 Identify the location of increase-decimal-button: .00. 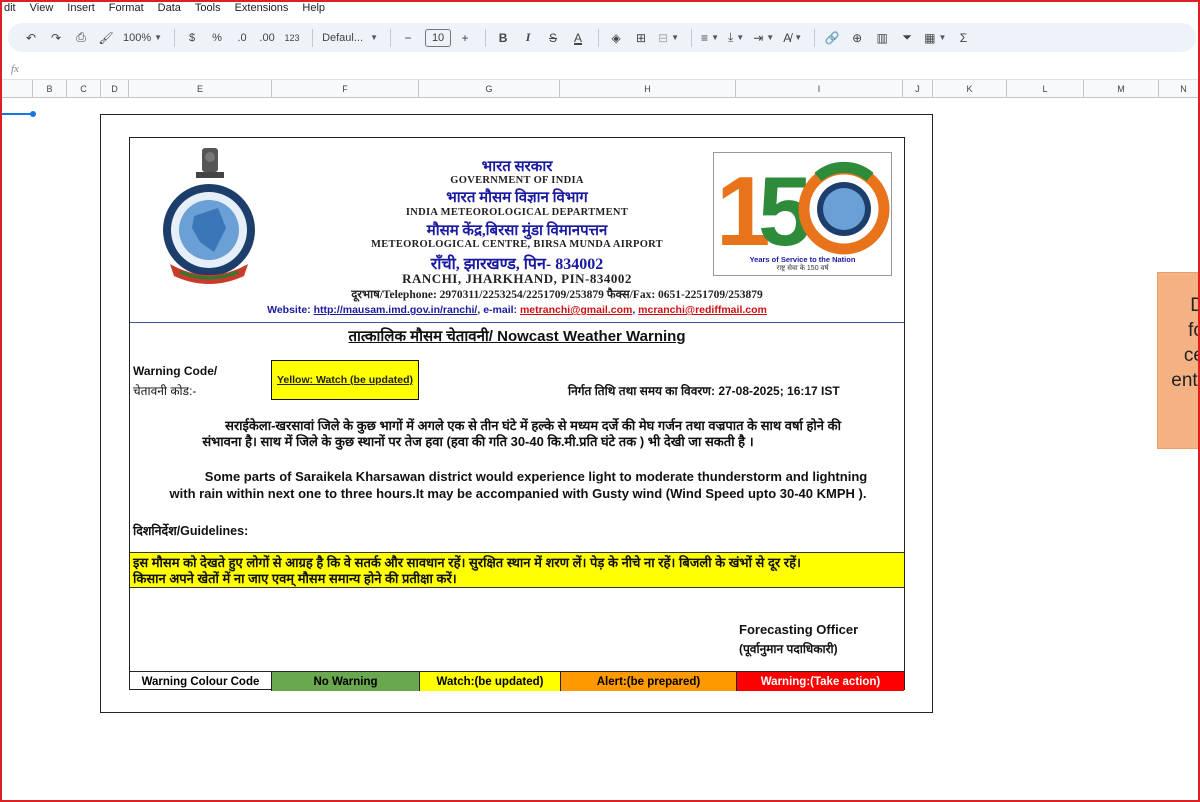
(267, 38).